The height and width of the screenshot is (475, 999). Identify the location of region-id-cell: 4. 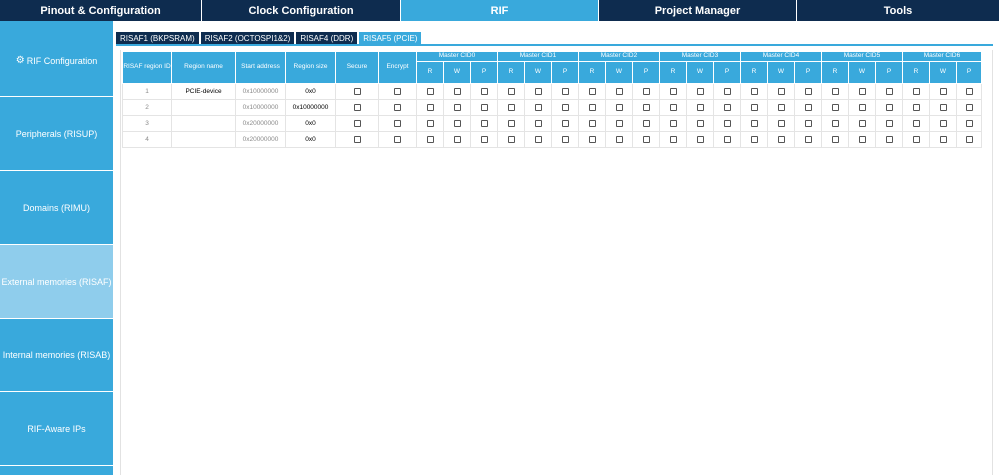
(147, 139).